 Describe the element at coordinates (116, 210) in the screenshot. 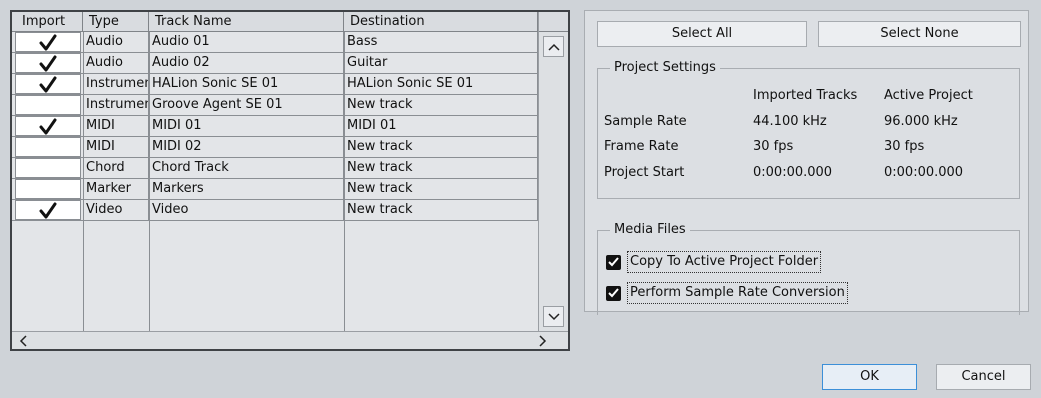

I see `track-type: Video` at that location.